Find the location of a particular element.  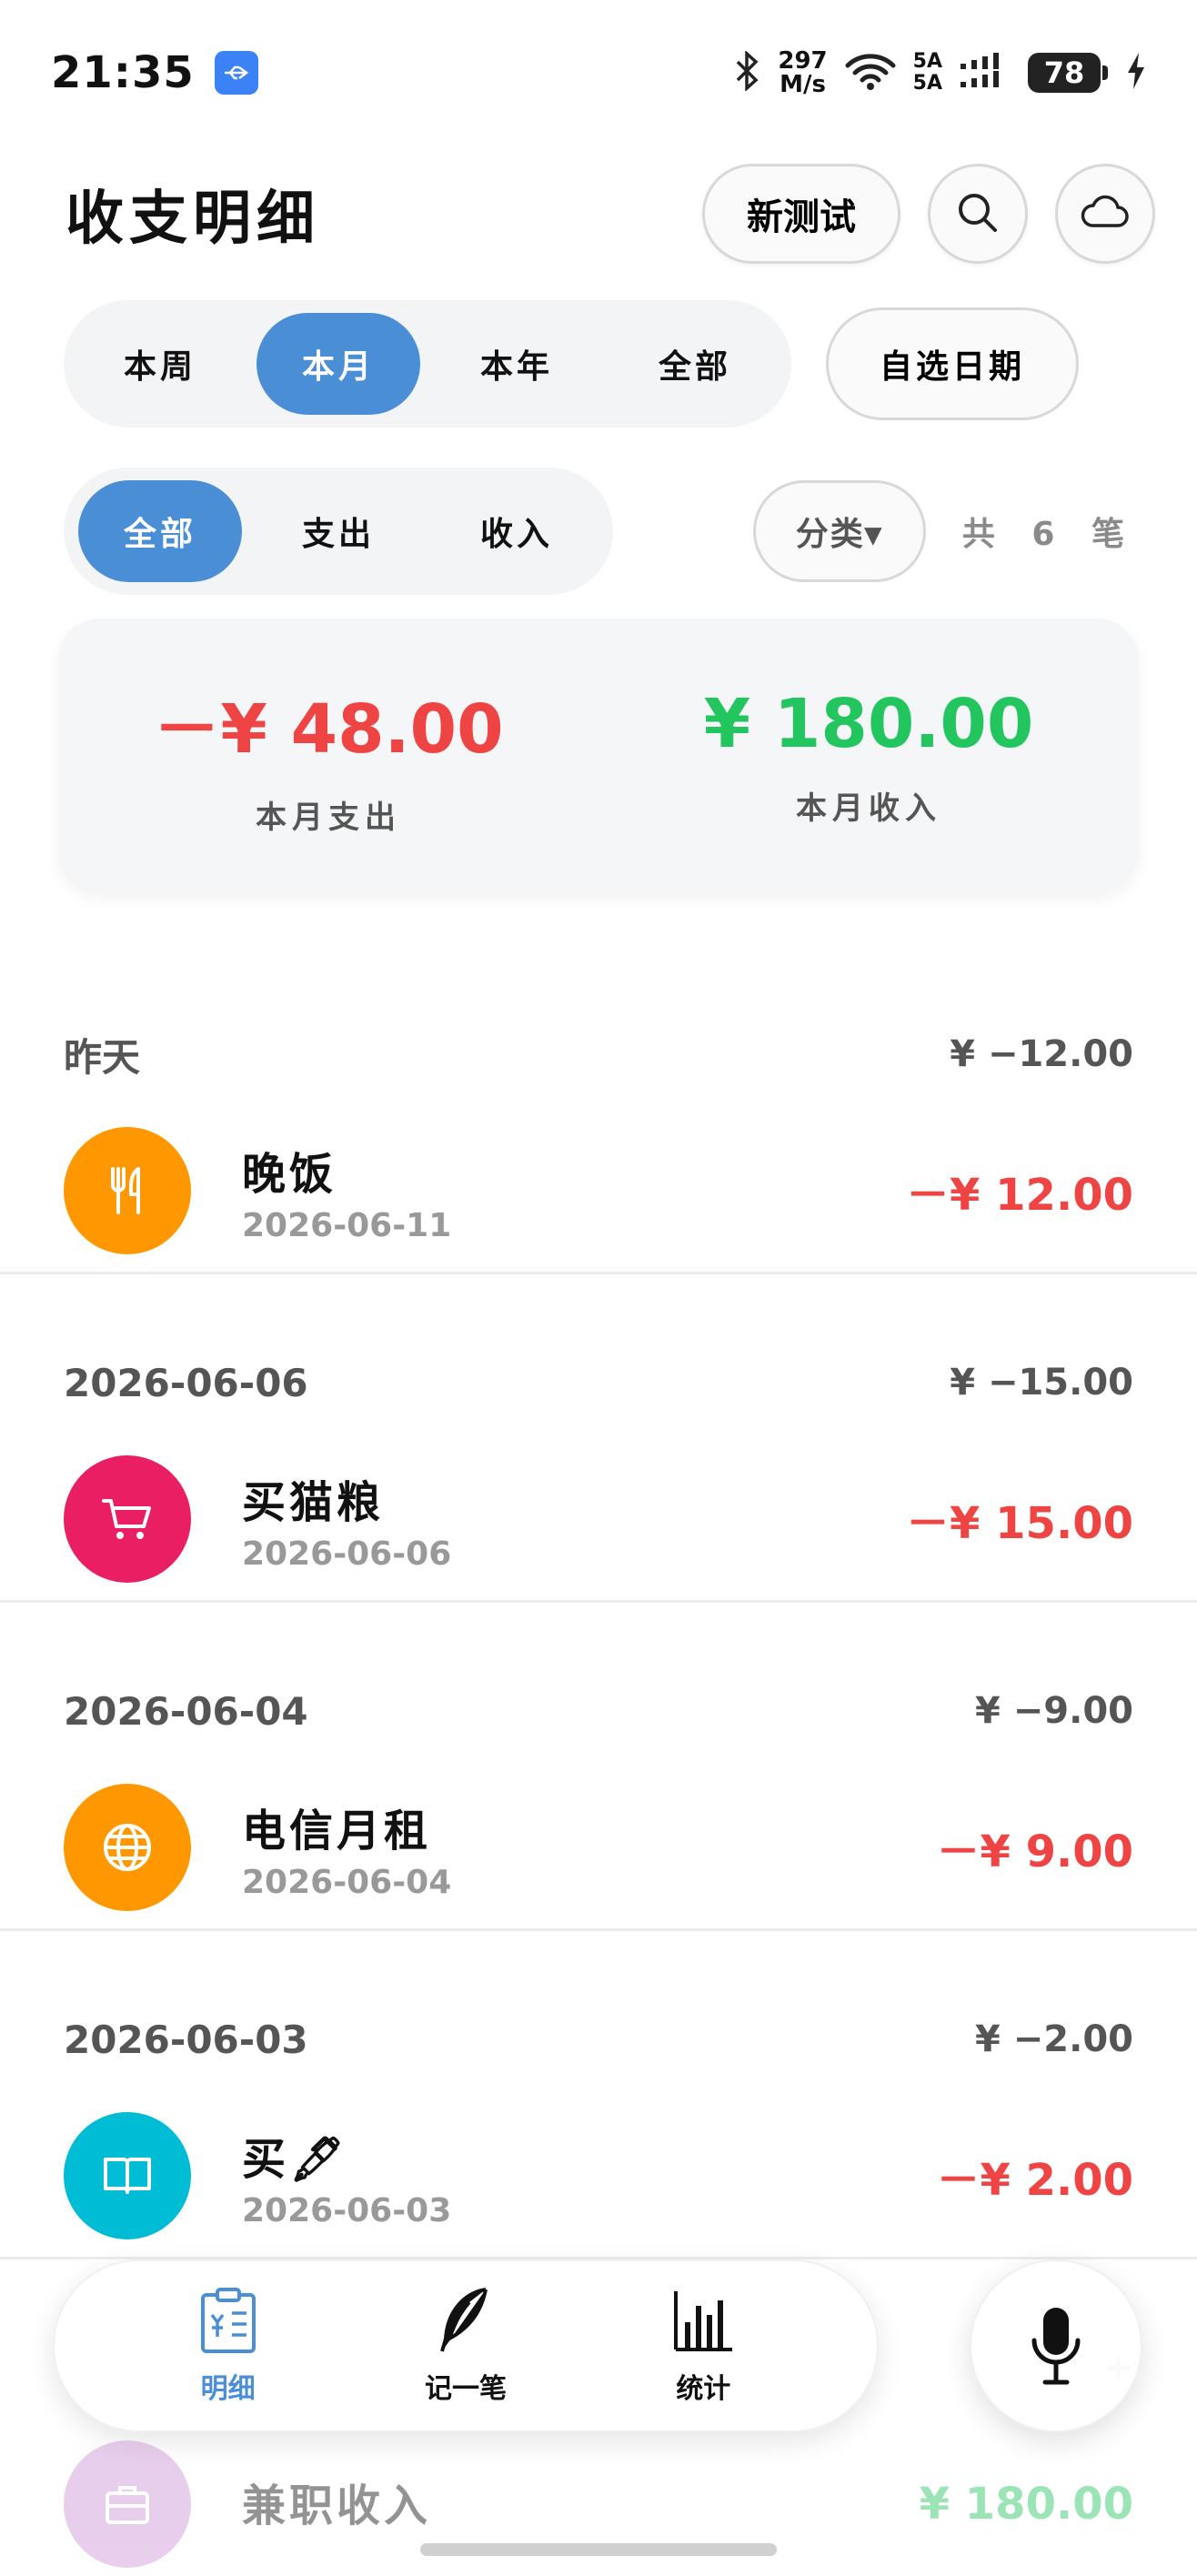

signal-2-label: 5A is located at coordinates (927, 83).